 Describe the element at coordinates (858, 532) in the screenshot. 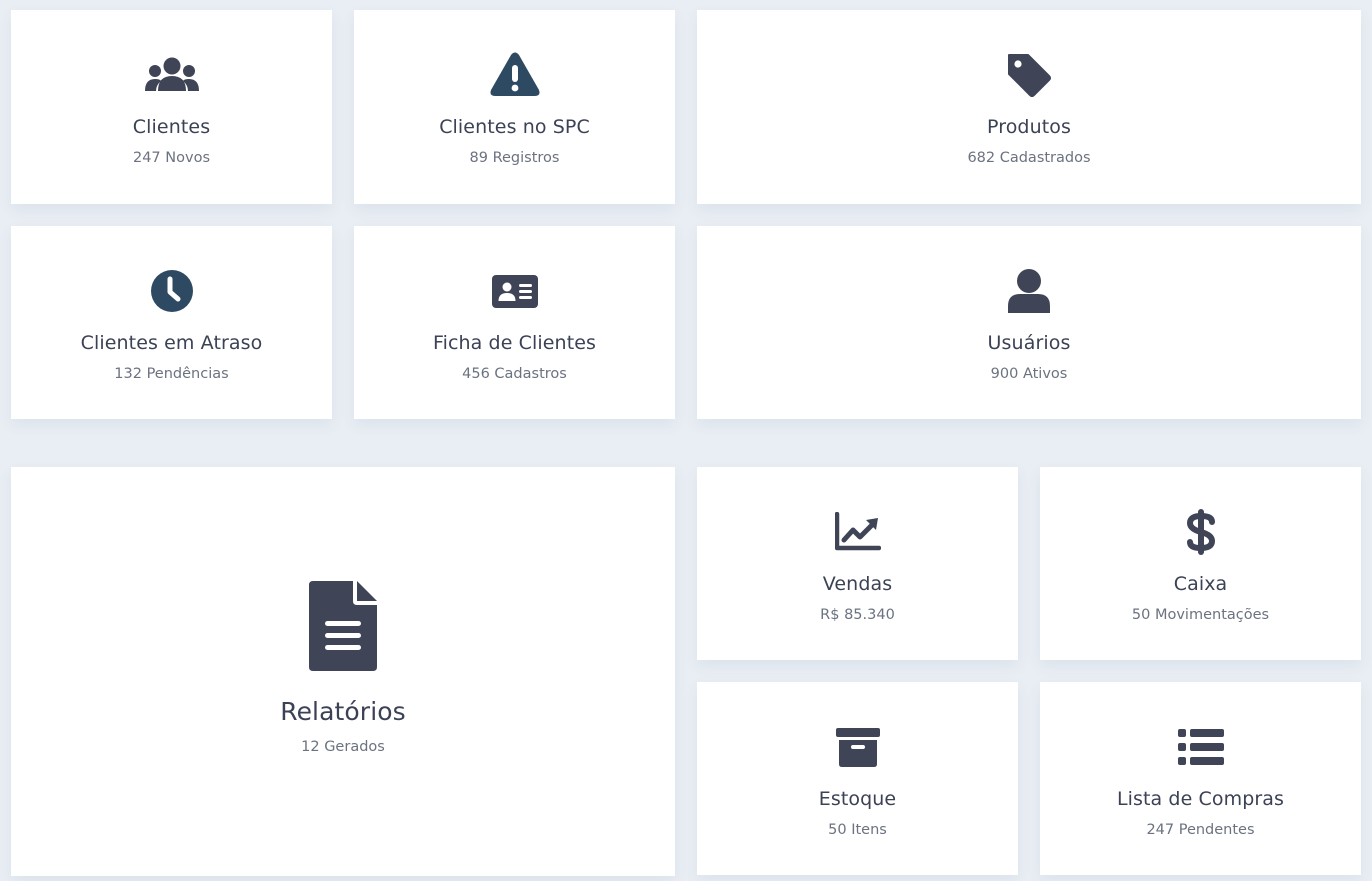

I see `chart-line-icon` at that location.